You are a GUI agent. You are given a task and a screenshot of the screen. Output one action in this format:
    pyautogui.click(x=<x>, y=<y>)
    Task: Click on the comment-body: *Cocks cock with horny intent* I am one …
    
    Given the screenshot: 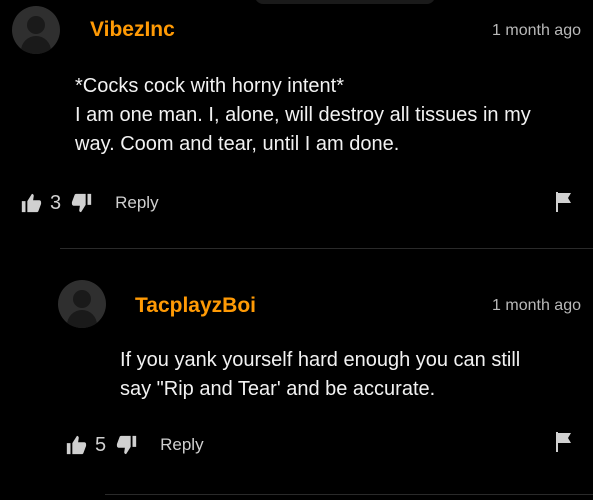 What is the action you would take?
    pyautogui.click(x=303, y=115)
    